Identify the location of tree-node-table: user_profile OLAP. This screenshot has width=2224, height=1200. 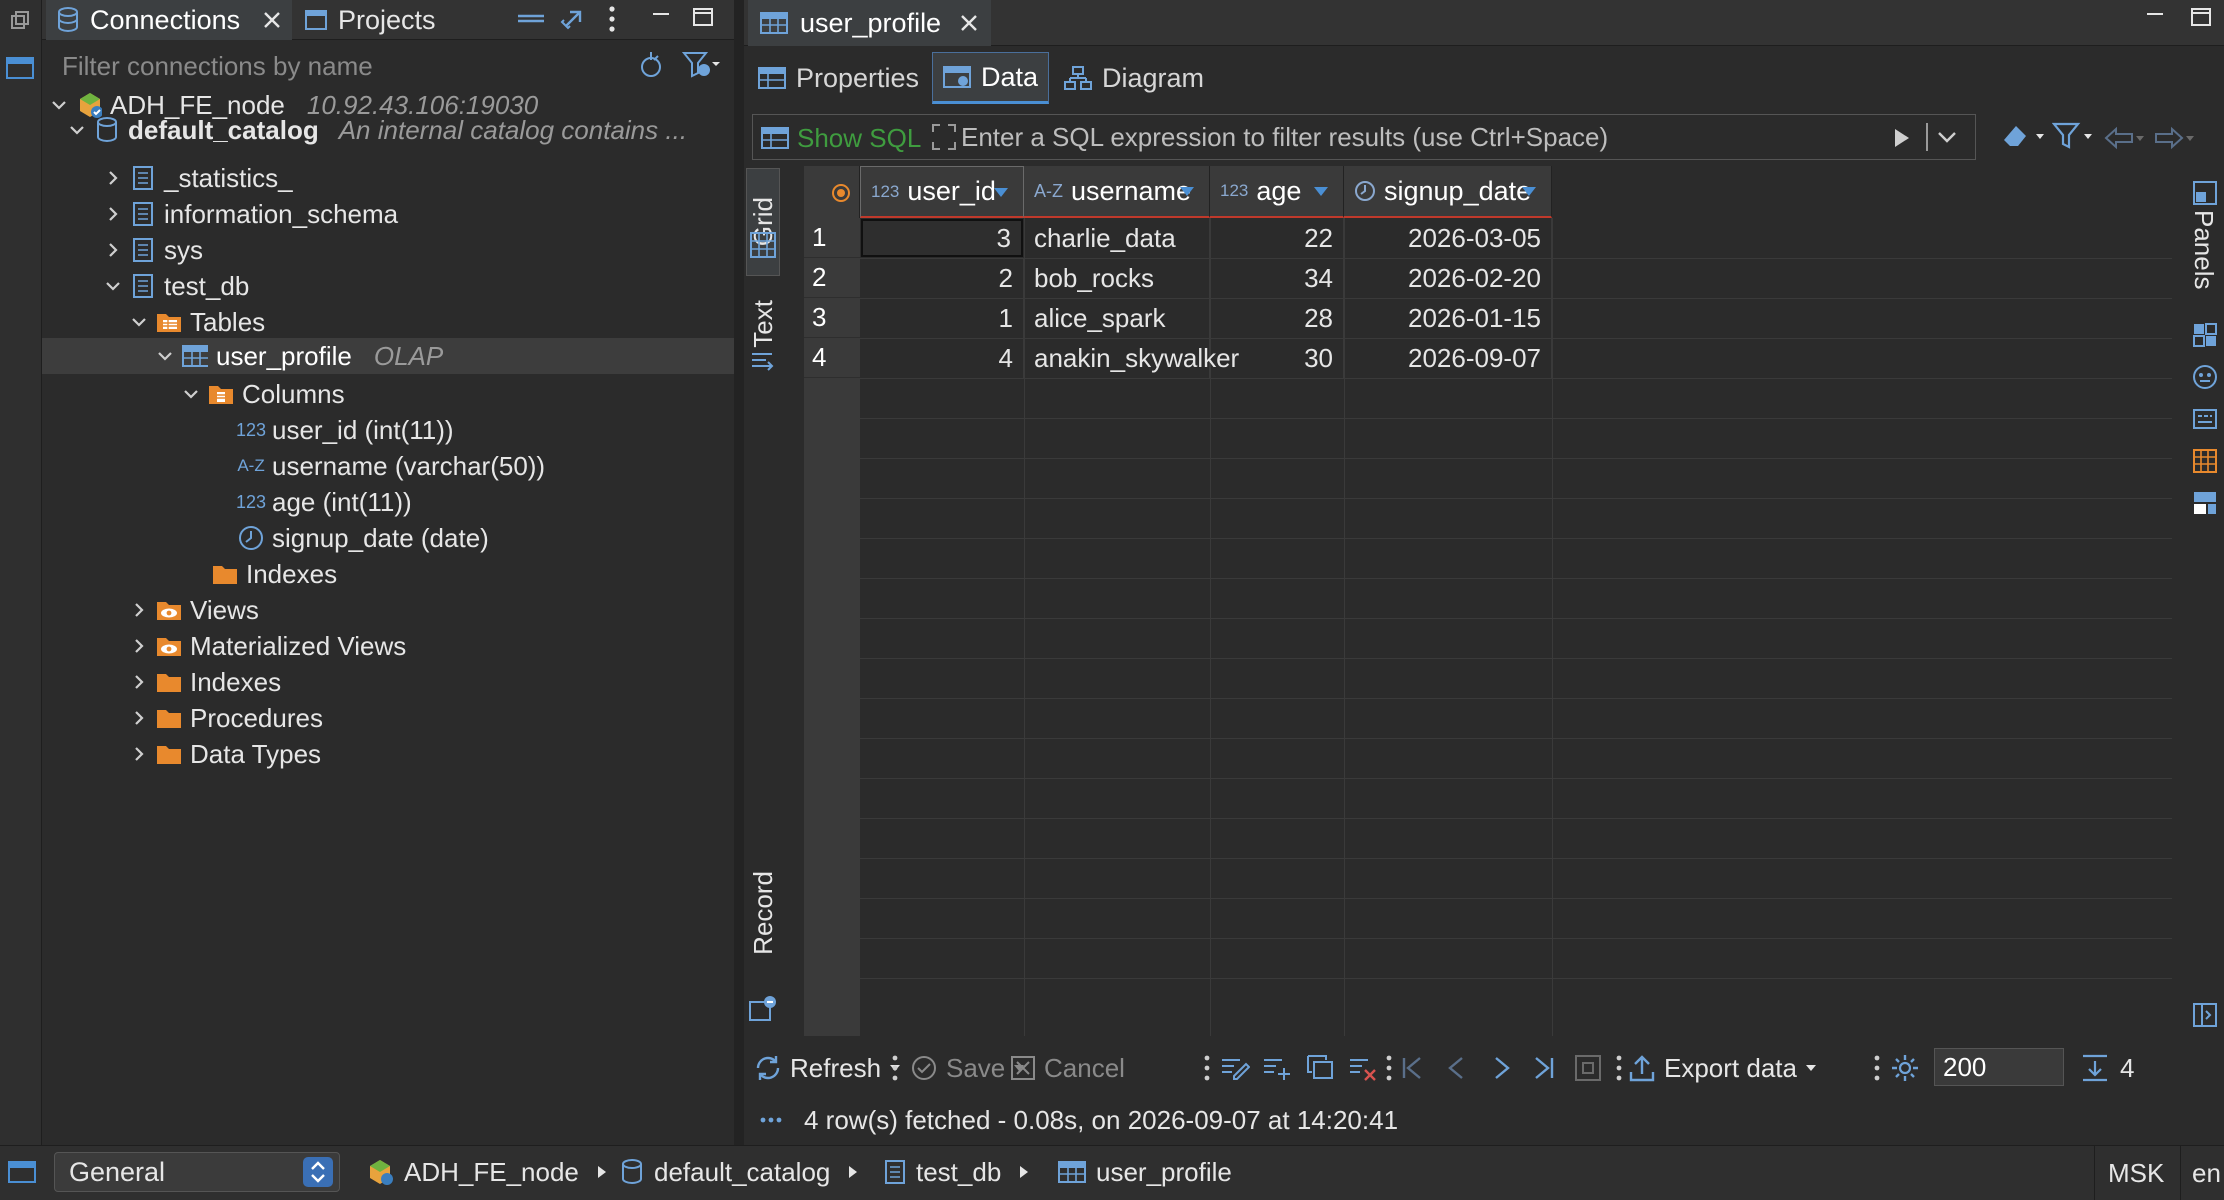
(299, 356).